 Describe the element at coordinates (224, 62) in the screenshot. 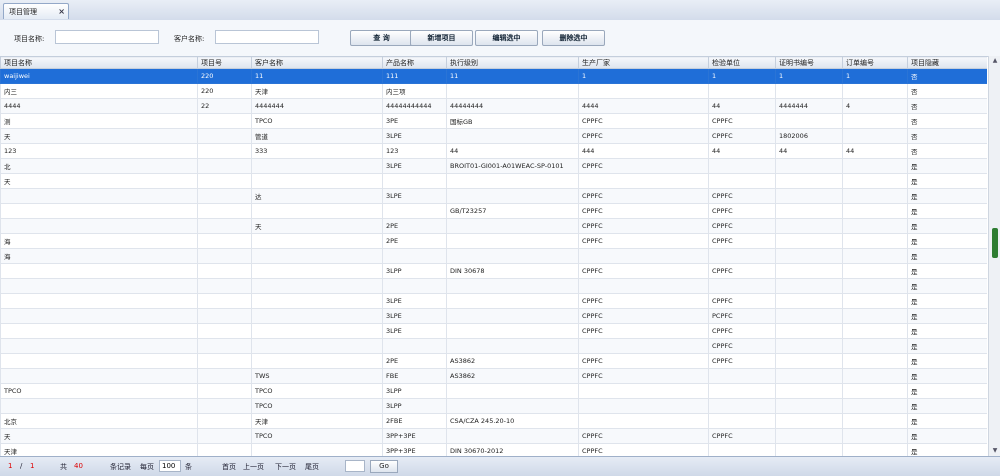

I see `column-header: 项目号` at that location.